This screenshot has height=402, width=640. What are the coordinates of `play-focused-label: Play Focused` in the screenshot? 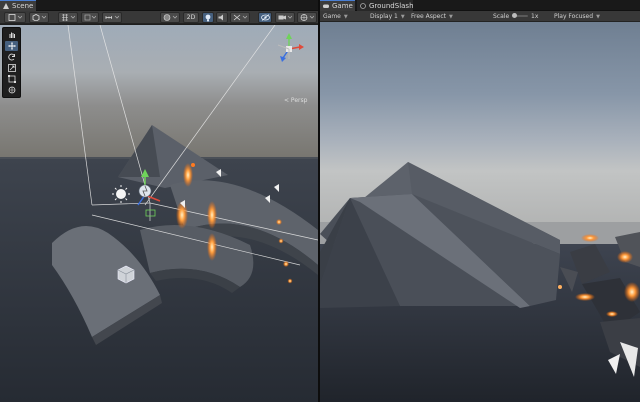 It's located at (574, 16).